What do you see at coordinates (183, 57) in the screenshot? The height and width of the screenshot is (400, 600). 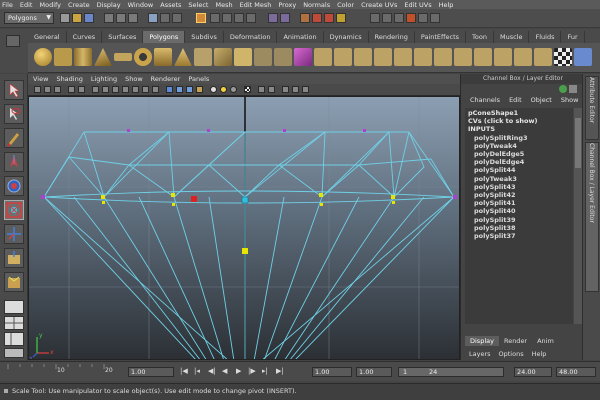 I see `poly-pyramid-icon` at bounding box center [183, 57].